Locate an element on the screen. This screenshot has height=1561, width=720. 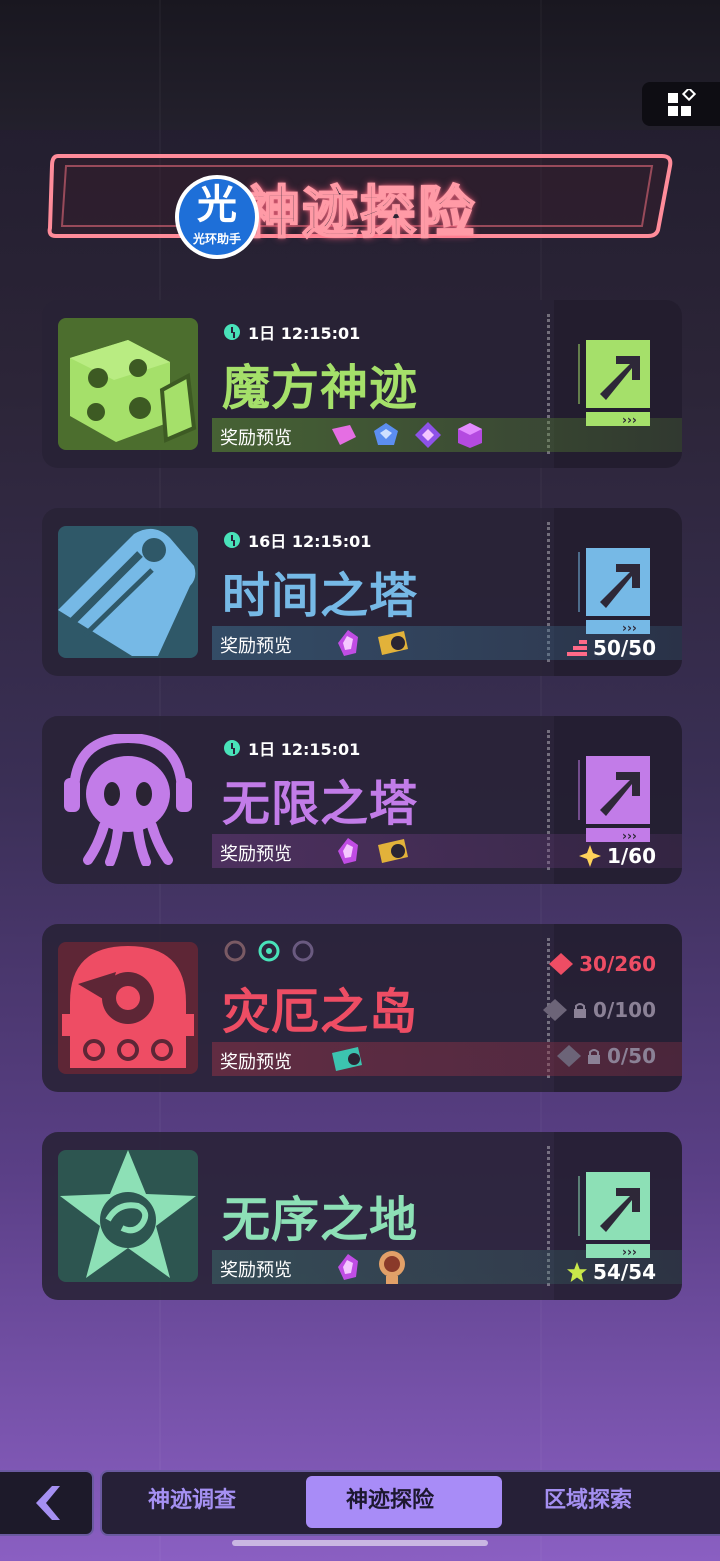
swirl-element-icon is located at coordinates (269, 951).